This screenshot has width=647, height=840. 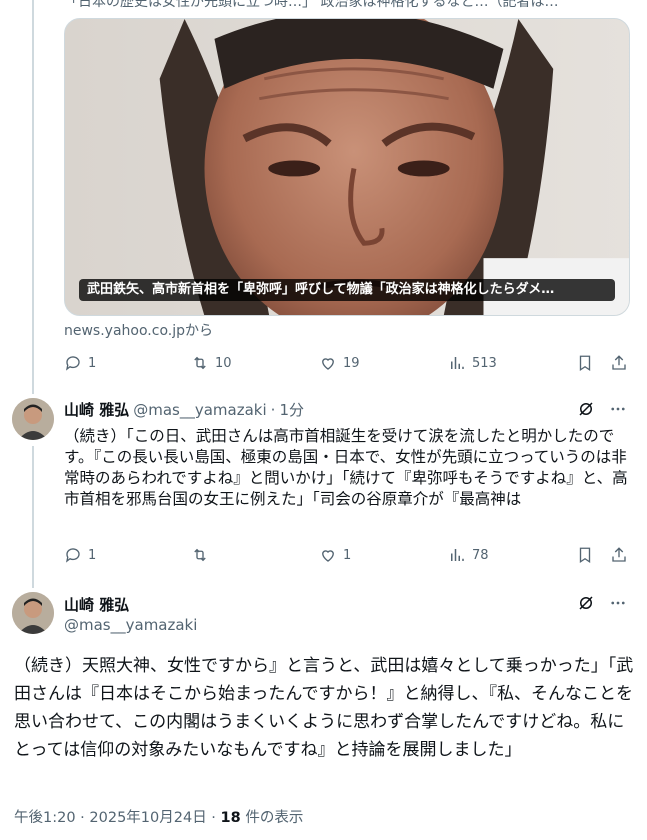 I want to click on main-tweet-header: 山崎 雅弘, so click(x=96, y=604).